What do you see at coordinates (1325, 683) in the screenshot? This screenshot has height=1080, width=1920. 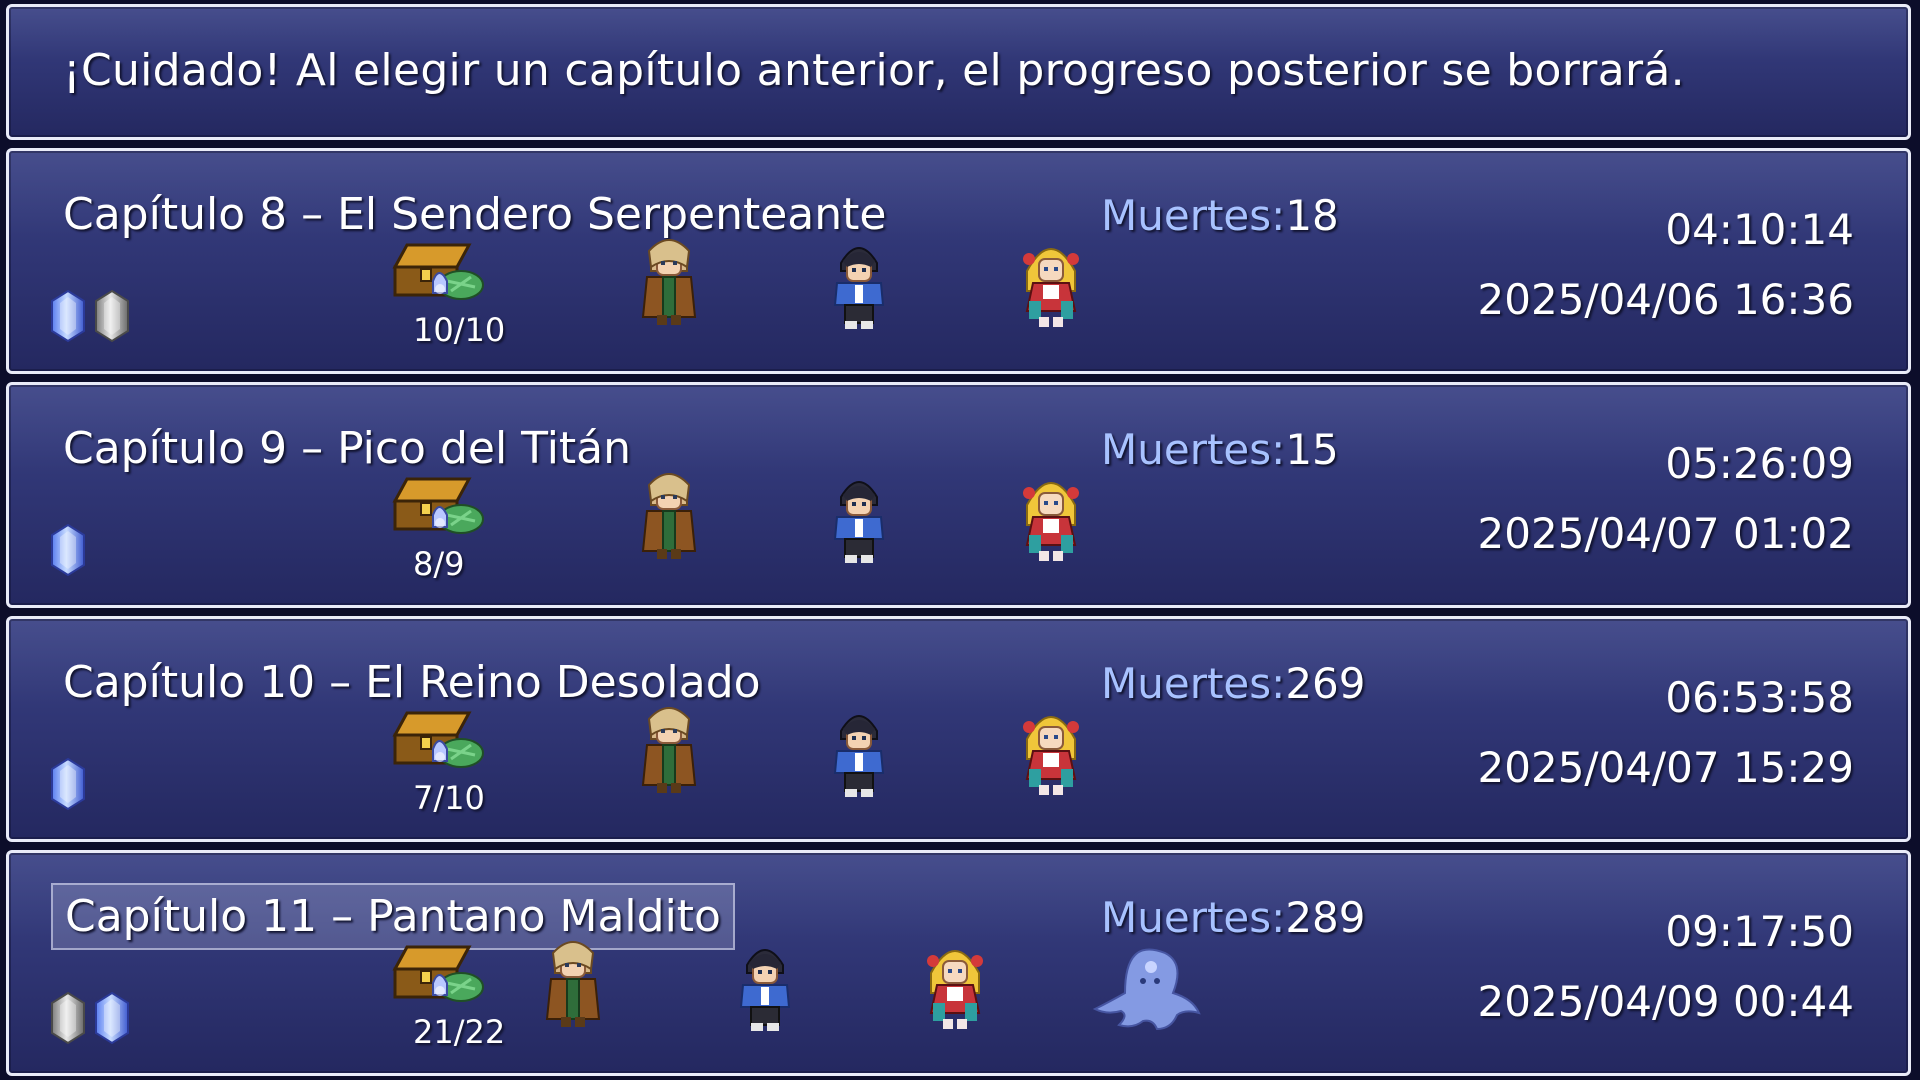 I see `deaths-value: 269` at bounding box center [1325, 683].